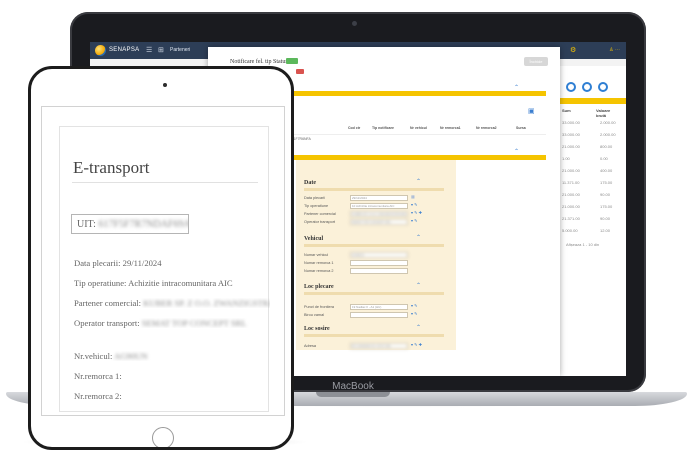  What do you see at coordinates (590, 171) in the screenshot?
I see `side-row: 21.000.00 400.00` at bounding box center [590, 171].